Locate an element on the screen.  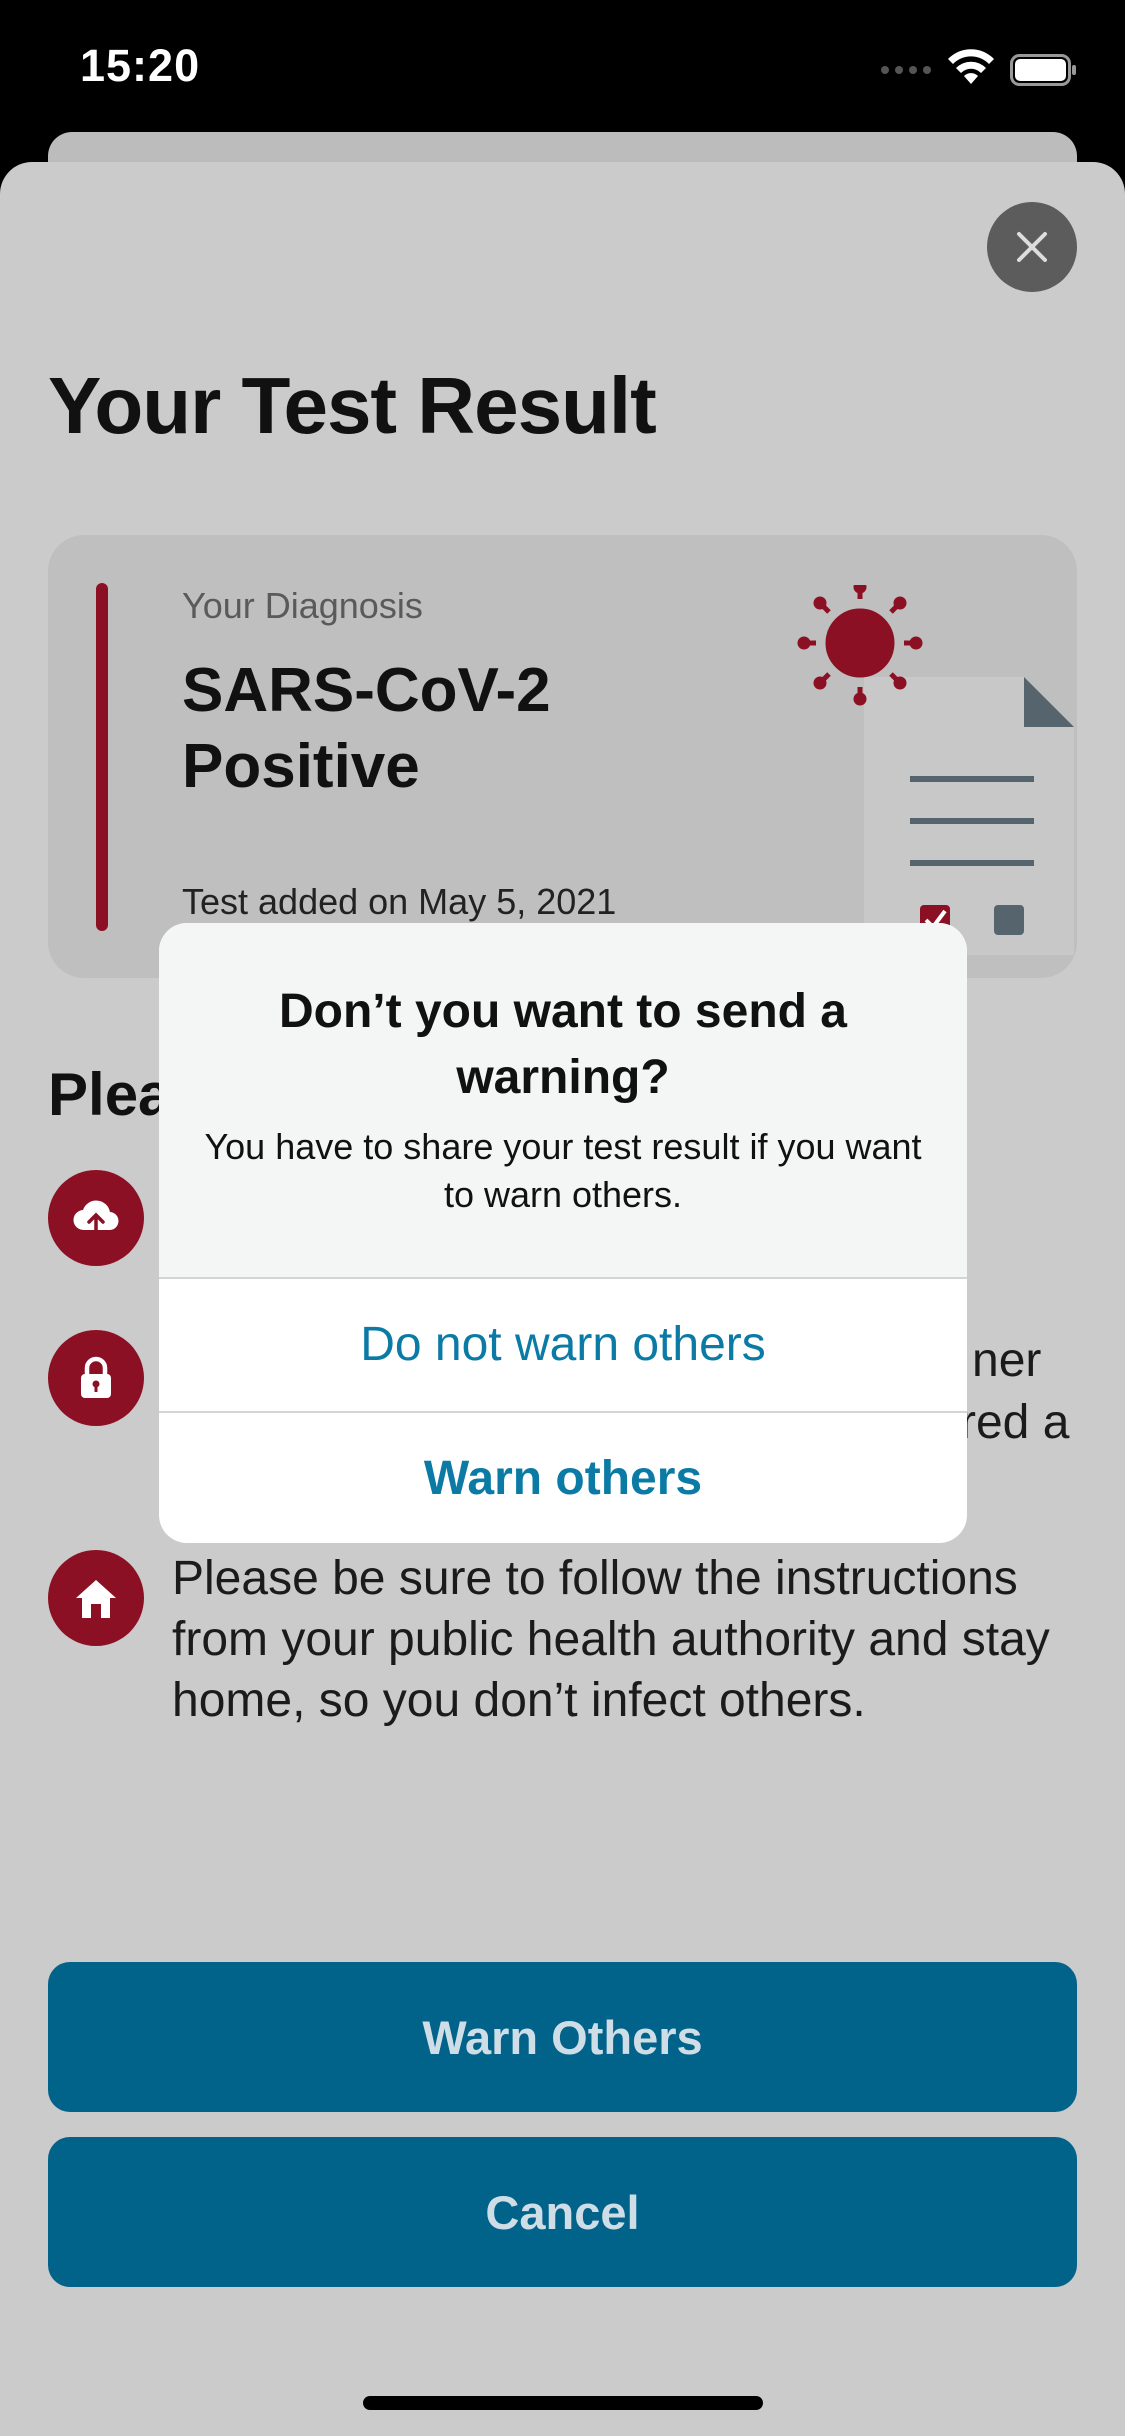
virus-icon is located at coordinates (860, 645).